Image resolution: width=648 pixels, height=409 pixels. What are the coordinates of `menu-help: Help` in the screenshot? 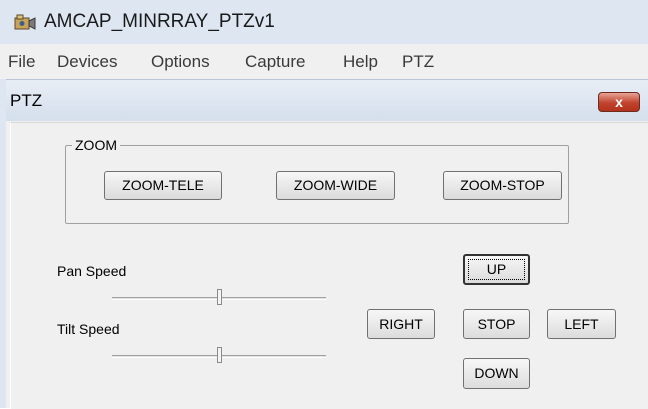 It's located at (360, 62).